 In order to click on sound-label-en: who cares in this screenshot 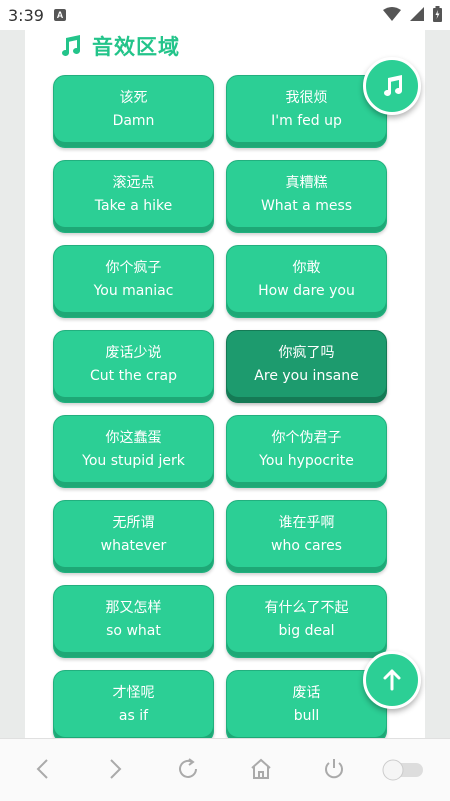, I will do `click(306, 546)`.